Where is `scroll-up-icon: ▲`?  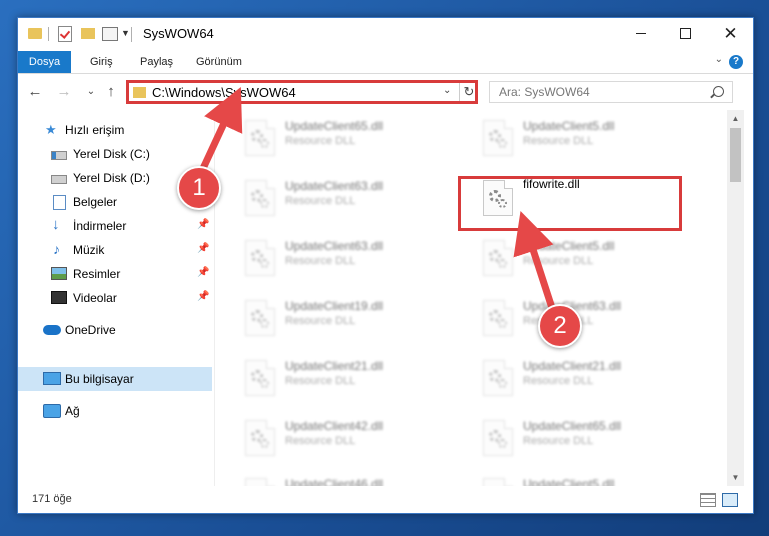
scroll-up-icon: ▲ is located at coordinates (735, 118).